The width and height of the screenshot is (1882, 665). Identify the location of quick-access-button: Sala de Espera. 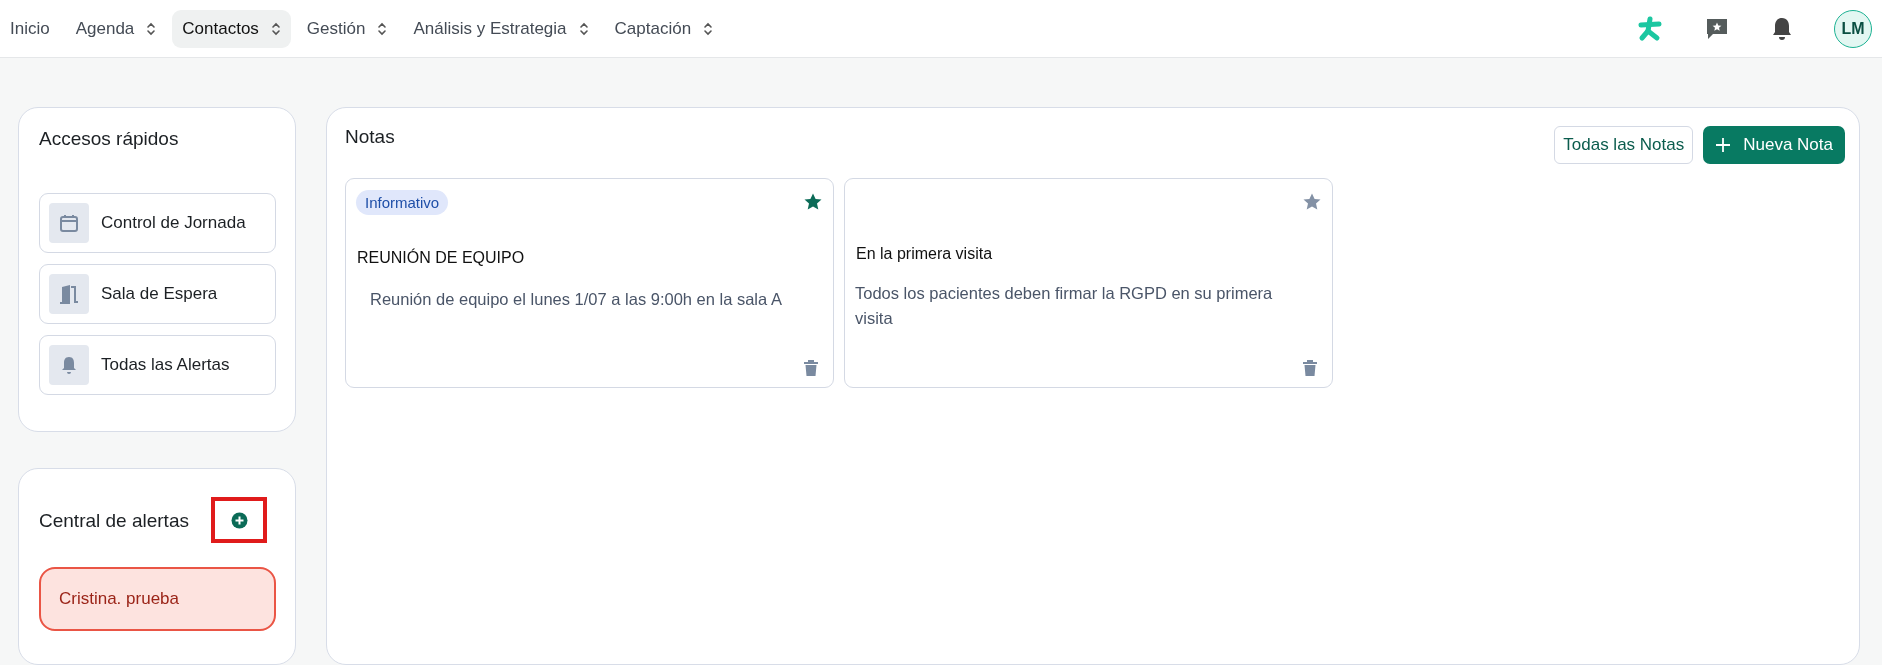
(157, 294).